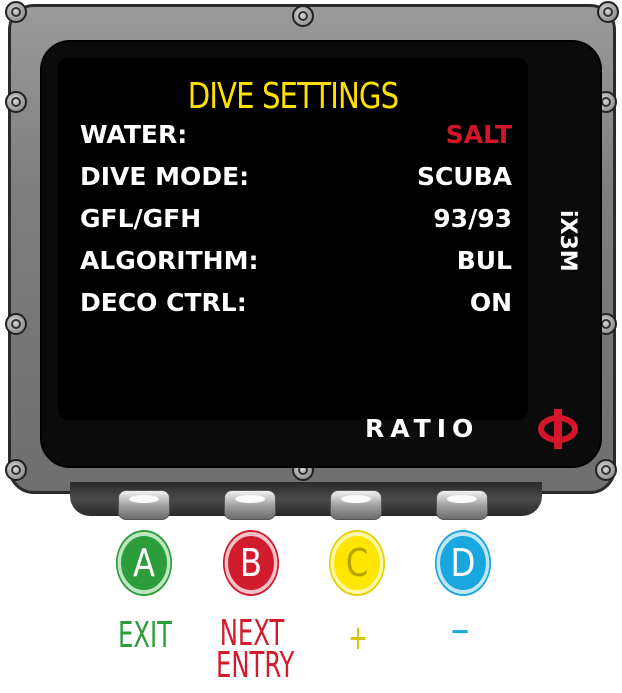 The width and height of the screenshot is (622, 693). I want to click on setting-value: BUL, so click(484, 260).